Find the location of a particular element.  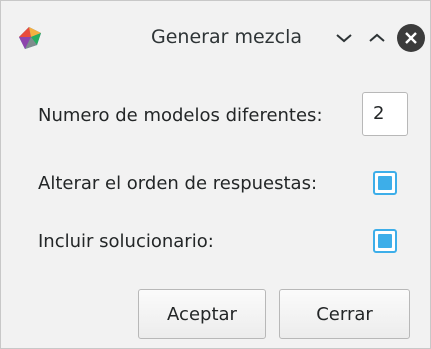

app-logo-icon is located at coordinates (30, 38).